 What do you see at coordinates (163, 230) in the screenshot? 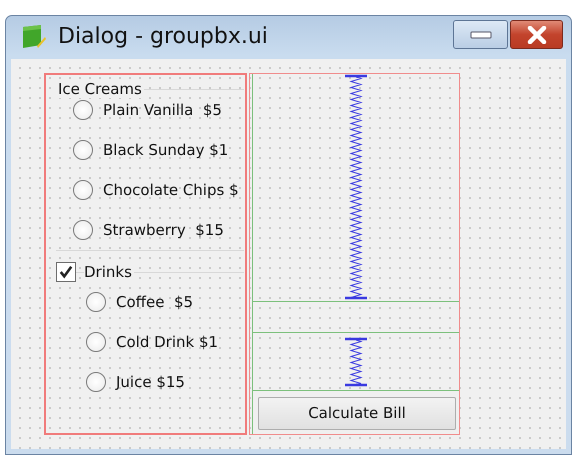
I see `option-label: Strawberry $15` at bounding box center [163, 230].